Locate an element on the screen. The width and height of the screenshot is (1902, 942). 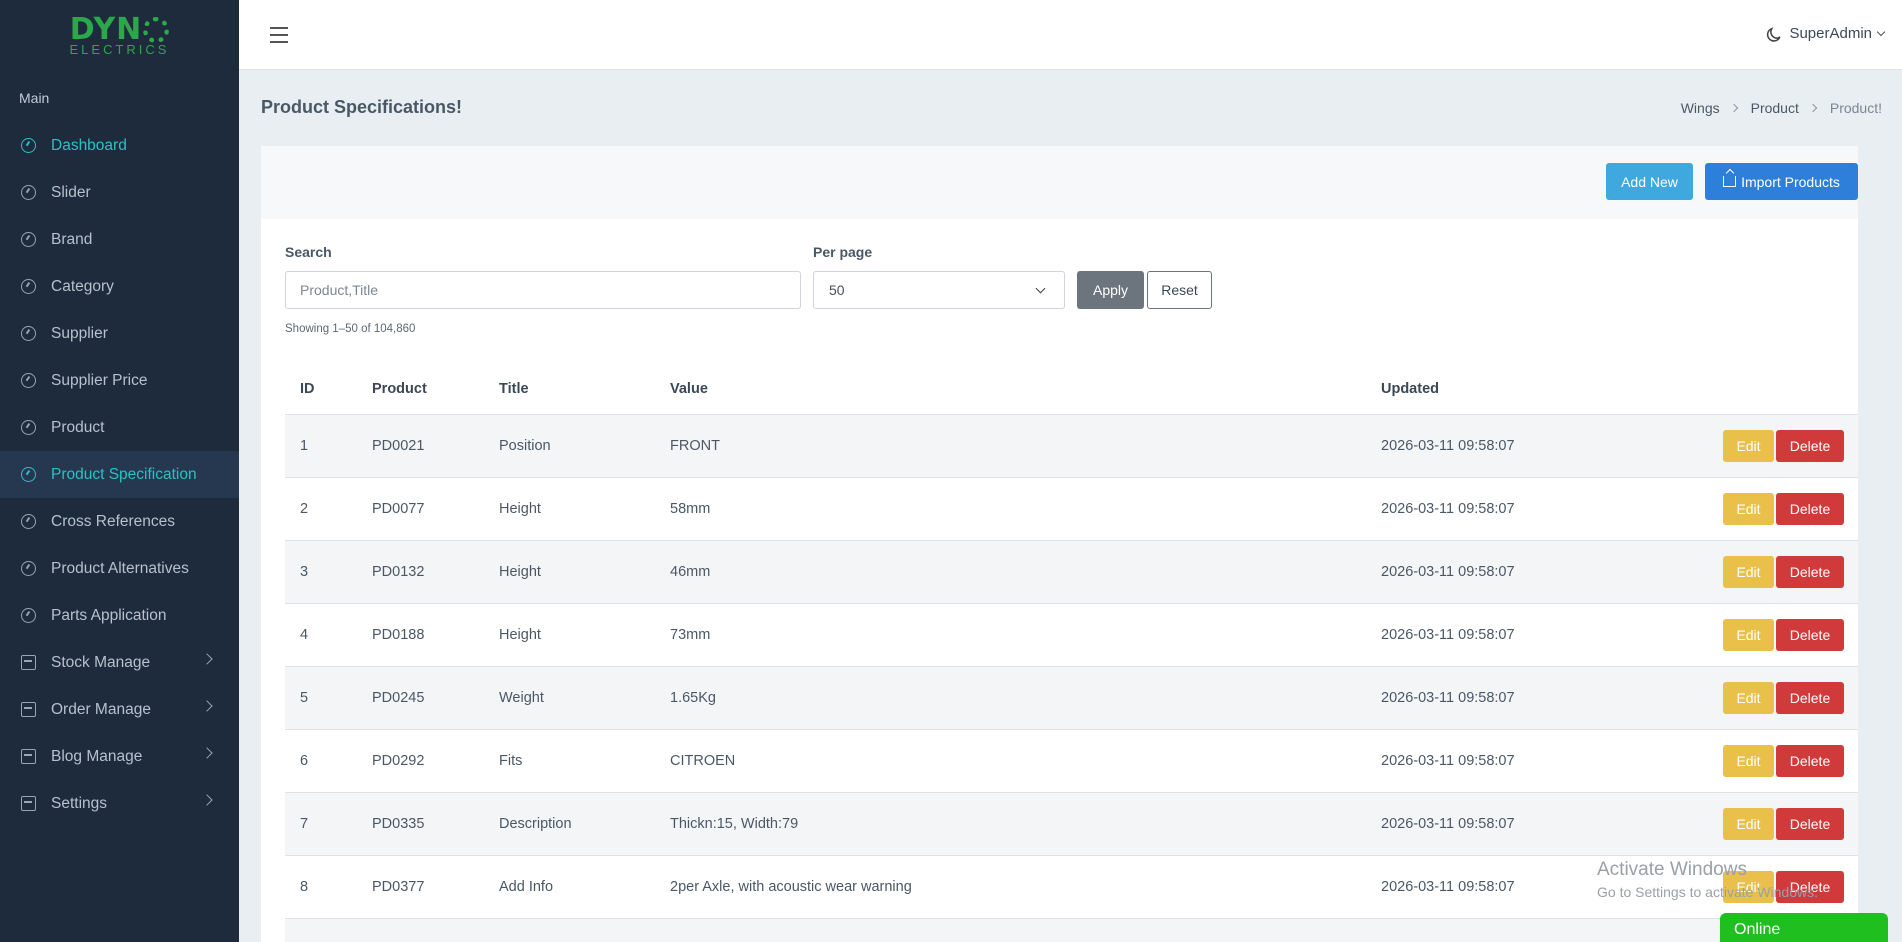
sidebar-item-label: Product Alternatives is located at coordinates (120, 568).